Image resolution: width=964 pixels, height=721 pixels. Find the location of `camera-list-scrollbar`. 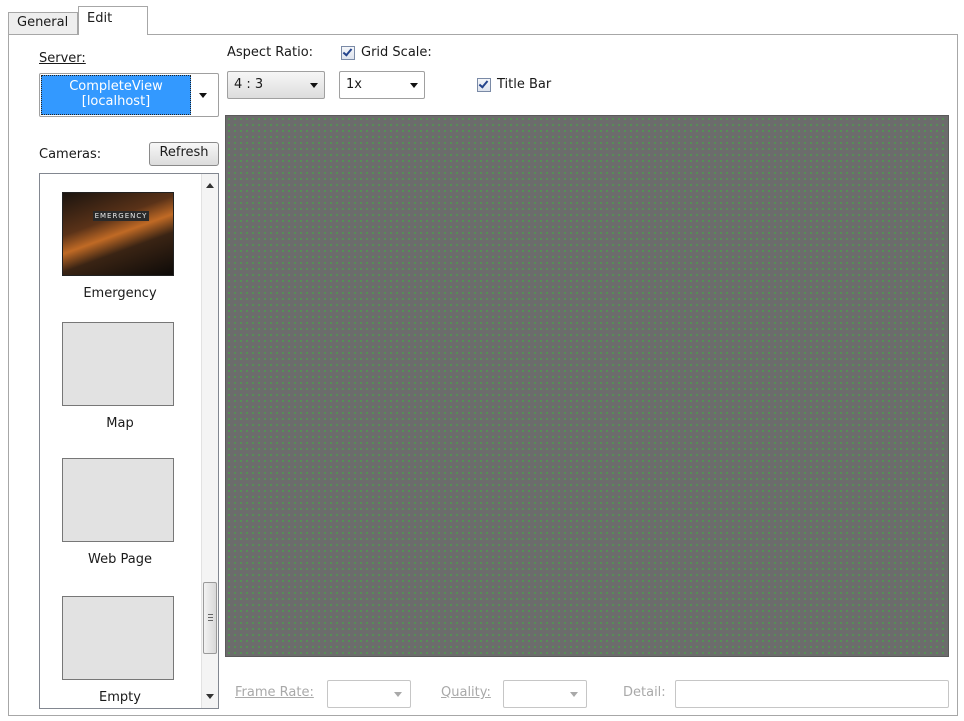

camera-list-scrollbar is located at coordinates (209, 441).